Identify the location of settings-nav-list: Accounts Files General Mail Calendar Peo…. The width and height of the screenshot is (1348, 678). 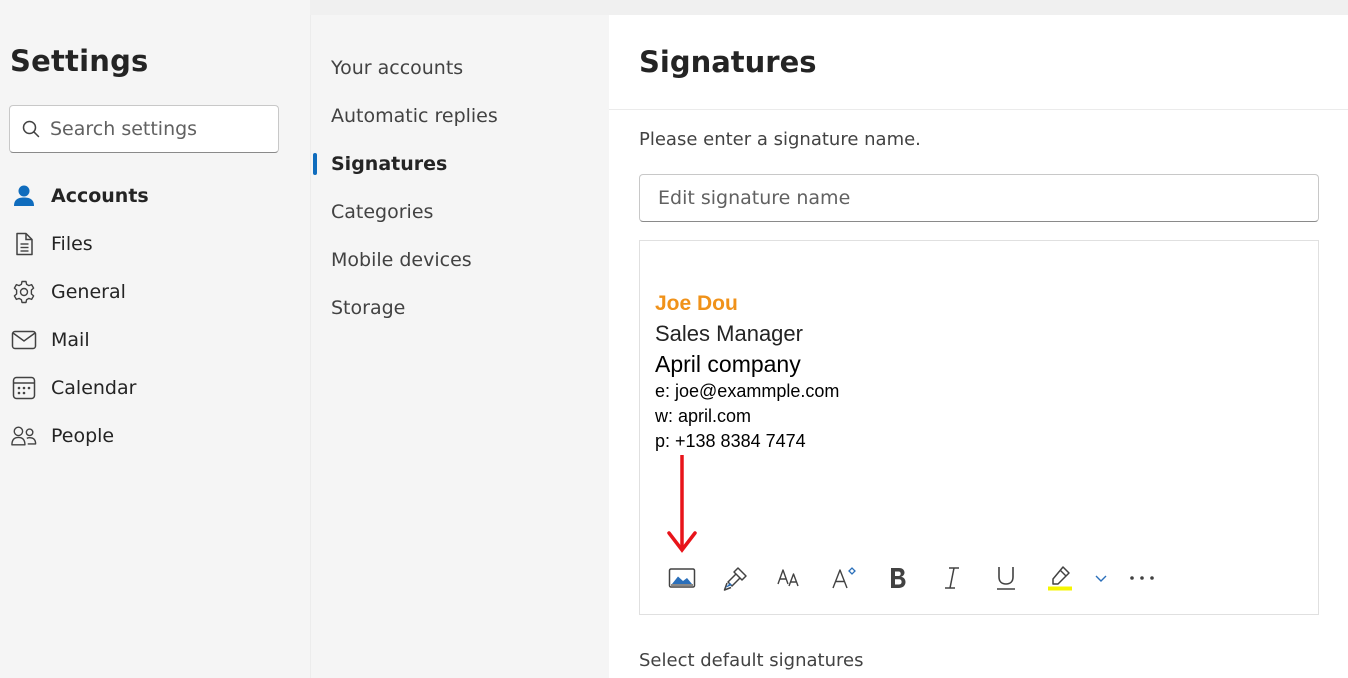
(155, 316).